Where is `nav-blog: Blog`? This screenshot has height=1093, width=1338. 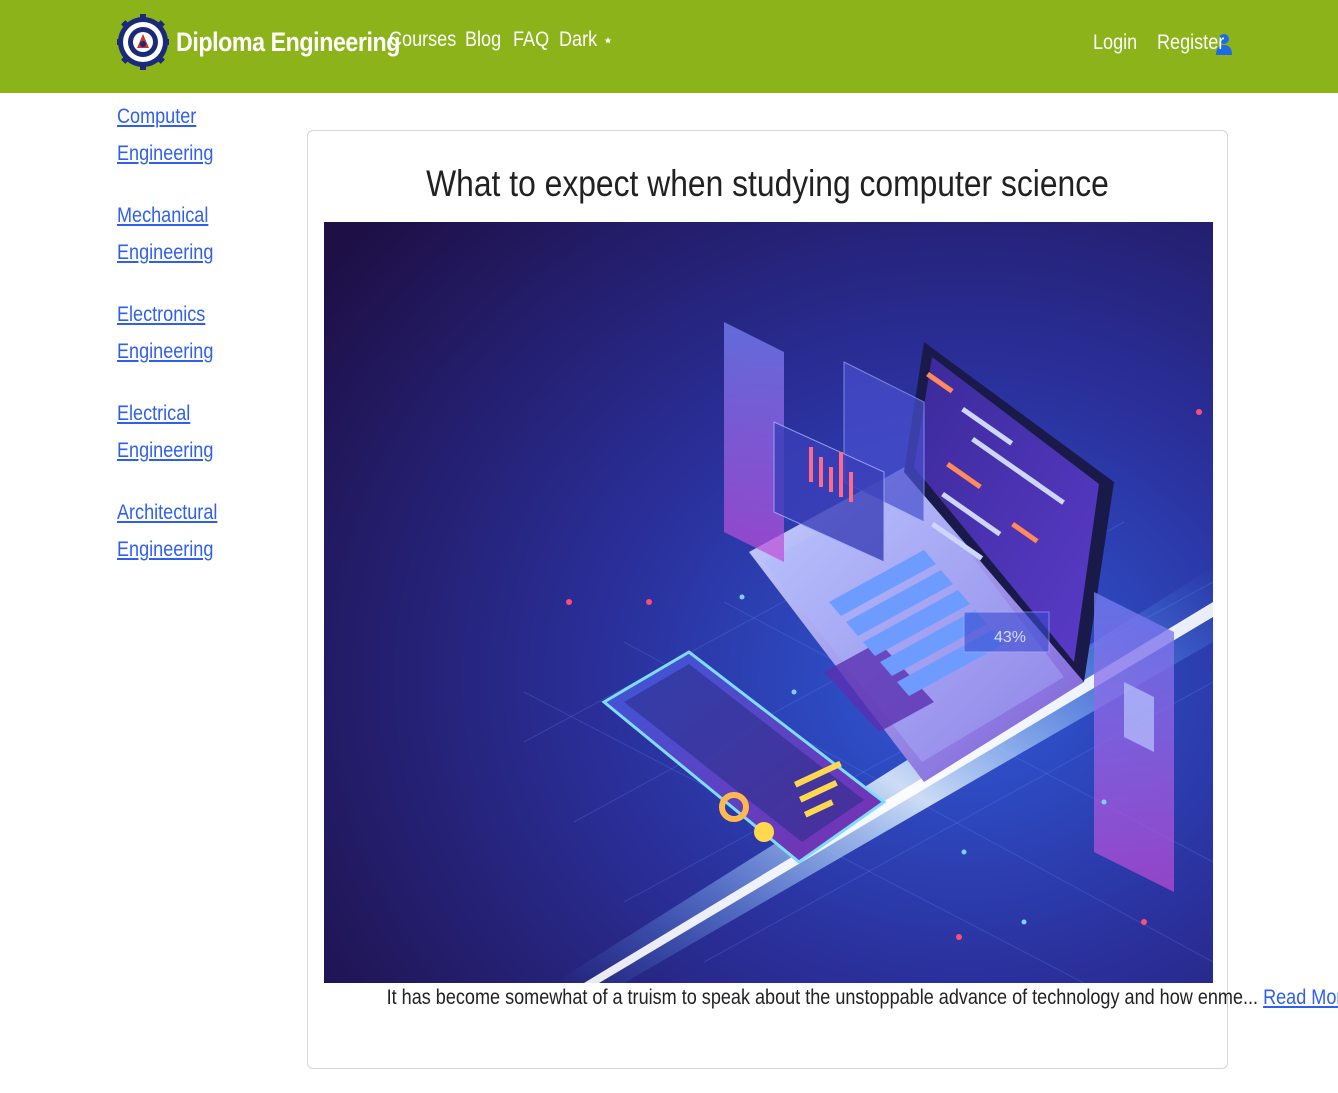
nav-blog: Blog is located at coordinates (483, 40).